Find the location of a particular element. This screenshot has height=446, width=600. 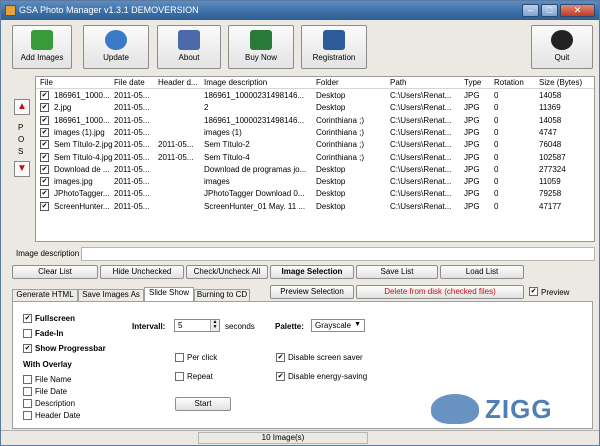

table-cell: images.jpg is located at coordinates (73, 182).